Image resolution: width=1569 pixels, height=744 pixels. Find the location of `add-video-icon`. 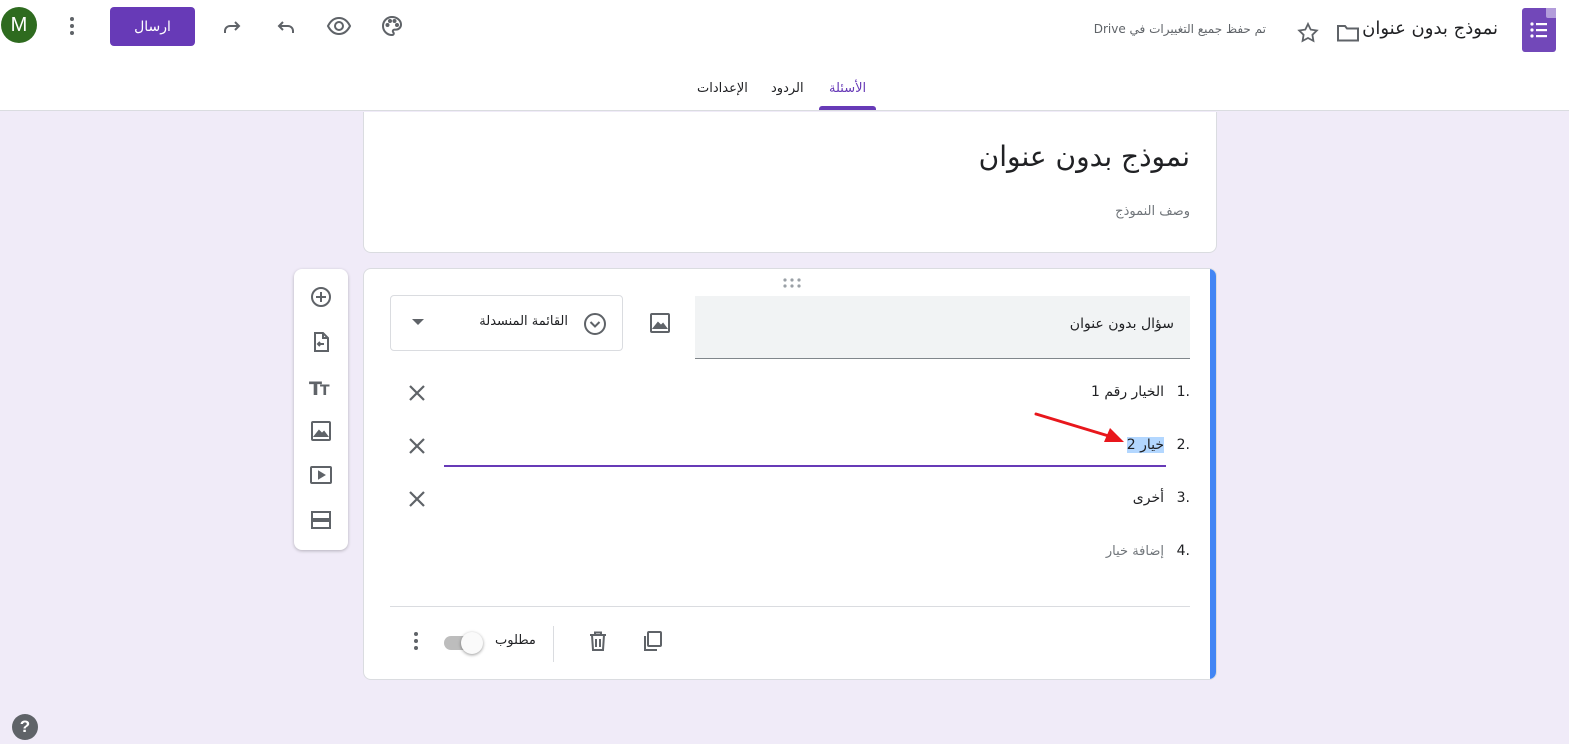

add-video-icon is located at coordinates (321, 475).